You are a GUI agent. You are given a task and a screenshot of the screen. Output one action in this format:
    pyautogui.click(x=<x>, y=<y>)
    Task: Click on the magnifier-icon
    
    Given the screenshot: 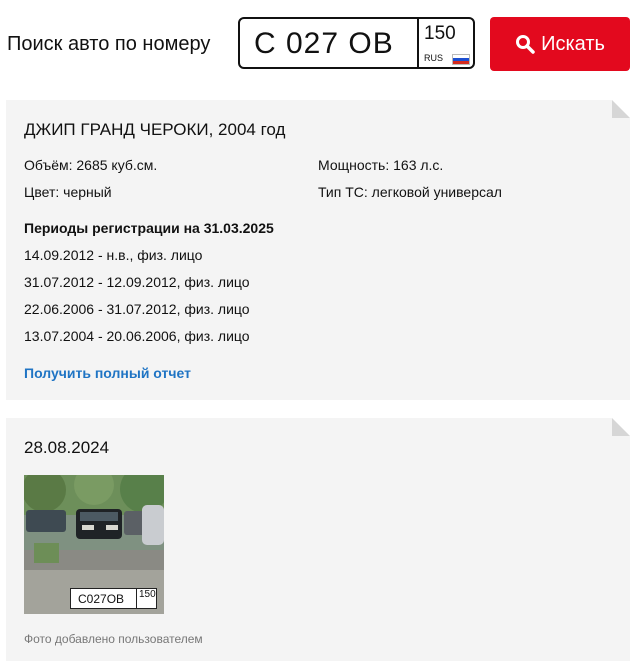 What is the action you would take?
    pyautogui.click(x=525, y=44)
    